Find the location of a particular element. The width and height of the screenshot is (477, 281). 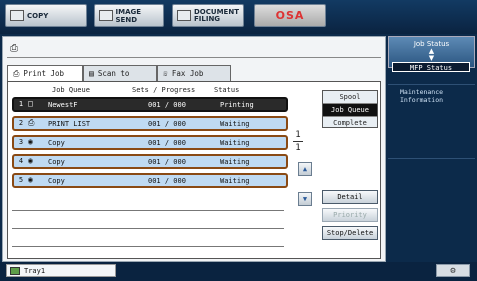

stop-delete-button: Stop/Delete is located at coordinates (350, 233).